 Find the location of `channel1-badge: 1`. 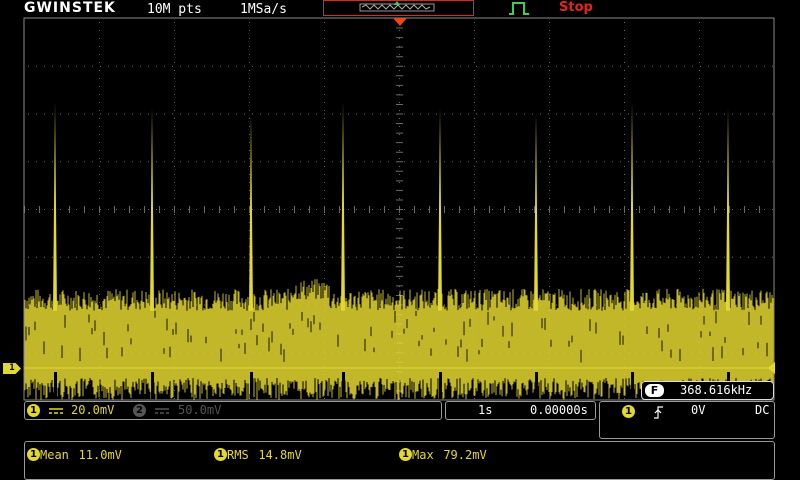

channel1-badge: 1 is located at coordinates (33, 410).